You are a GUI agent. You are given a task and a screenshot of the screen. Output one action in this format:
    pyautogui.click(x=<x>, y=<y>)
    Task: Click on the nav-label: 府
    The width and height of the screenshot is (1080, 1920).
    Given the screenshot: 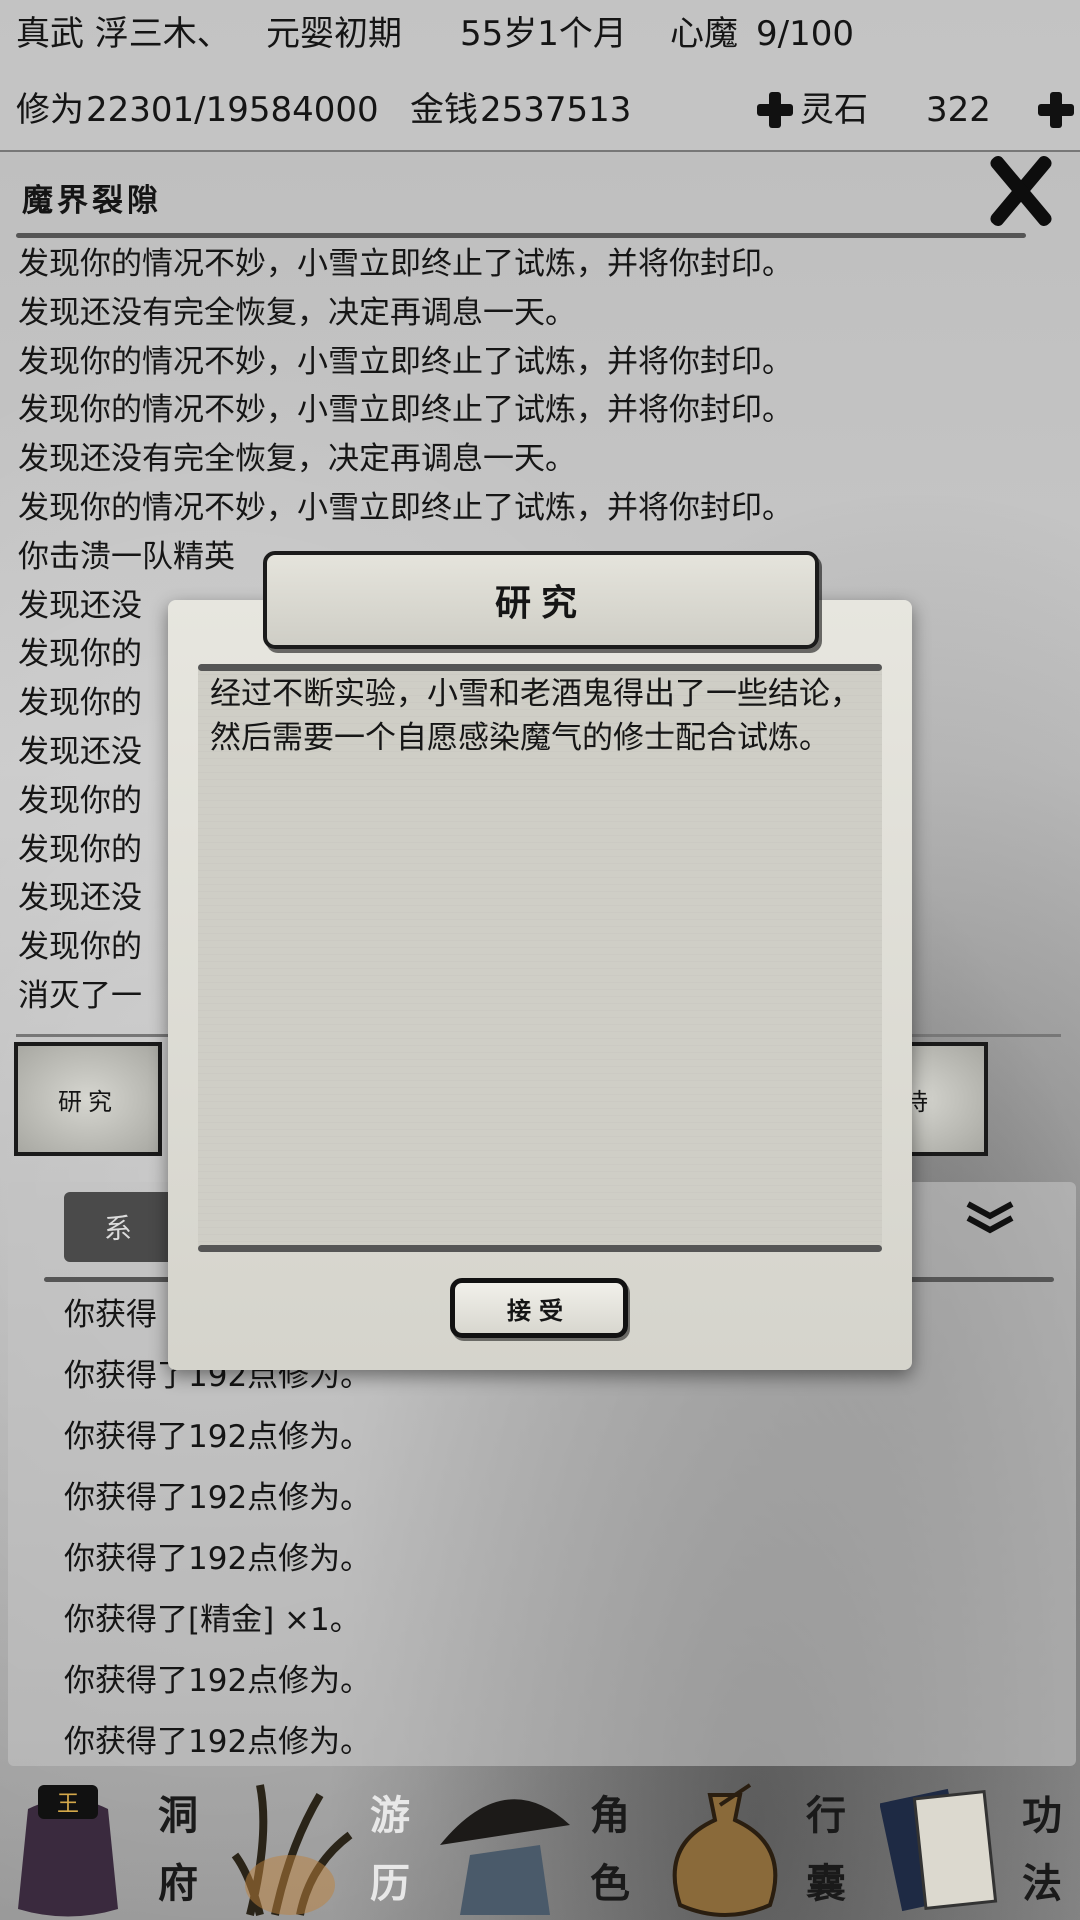 What is the action you would take?
    pyautogui.click(x=178, y=1883)
    